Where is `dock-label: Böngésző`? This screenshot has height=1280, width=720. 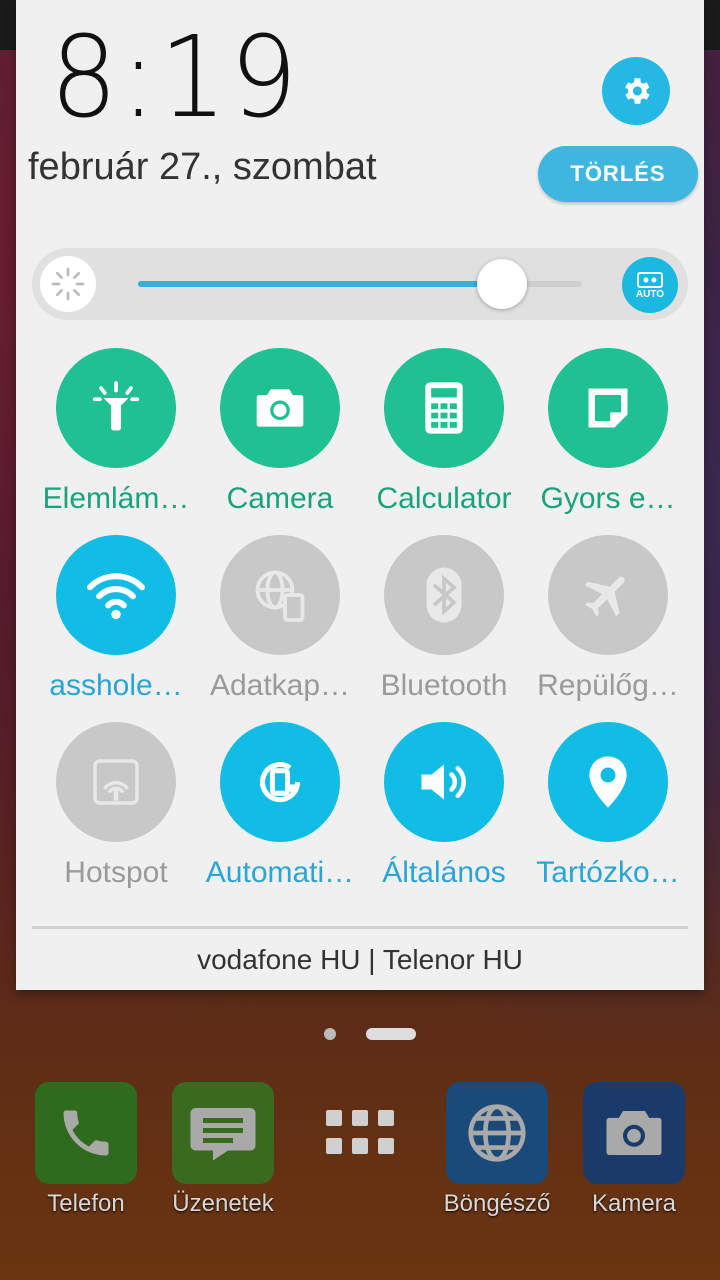 dock-label: Böngésző is located at coordinates (497, 1203).